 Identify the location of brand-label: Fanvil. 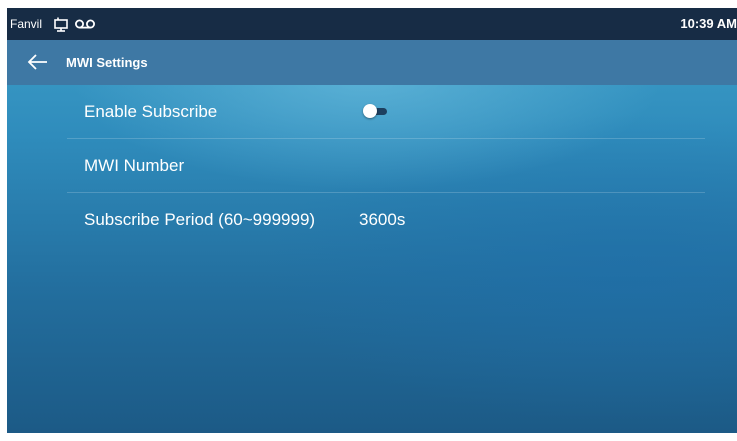
(26, 24).